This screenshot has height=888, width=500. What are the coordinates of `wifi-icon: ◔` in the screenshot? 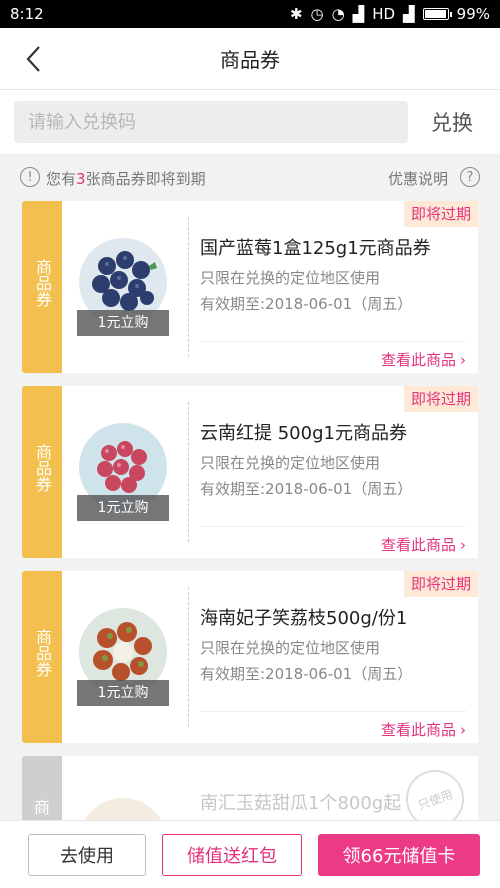 It's located at (338, 14).